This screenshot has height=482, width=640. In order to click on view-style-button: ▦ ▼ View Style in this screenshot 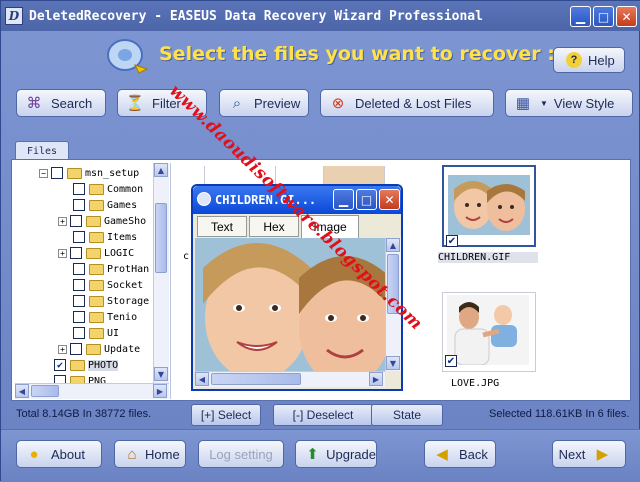, I will do `click(569, 103)`.